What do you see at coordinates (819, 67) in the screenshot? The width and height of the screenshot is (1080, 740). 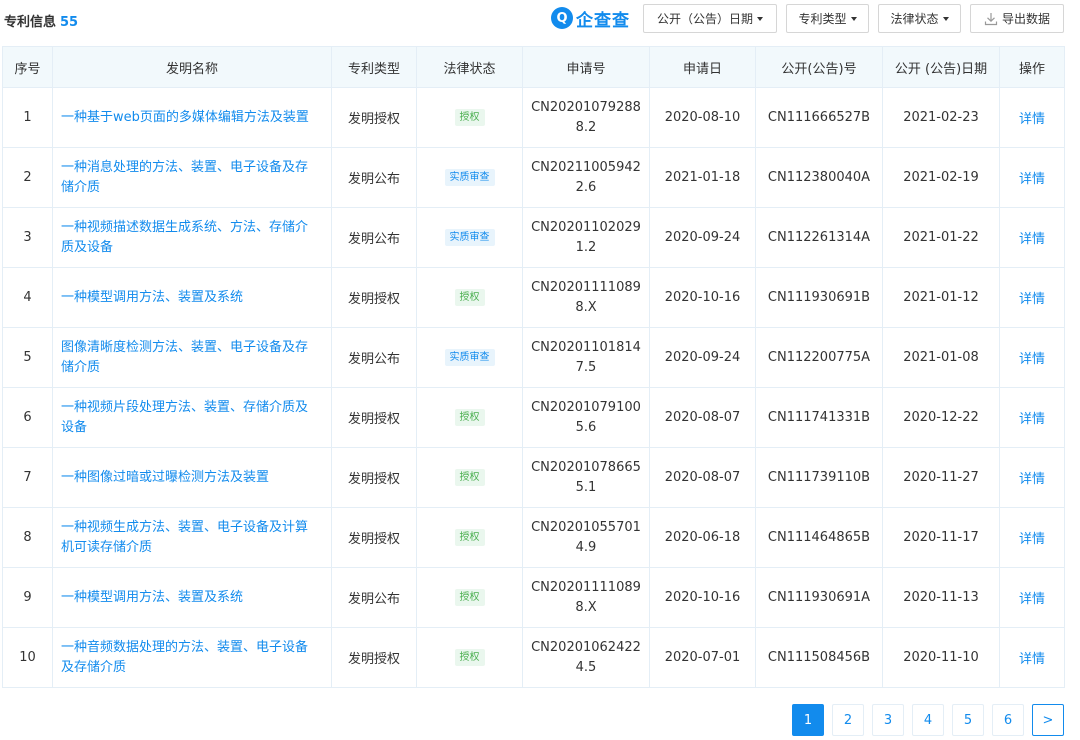 I see `column-header-pub-no: 公开(公告)号` at bounding box center [819, 67].